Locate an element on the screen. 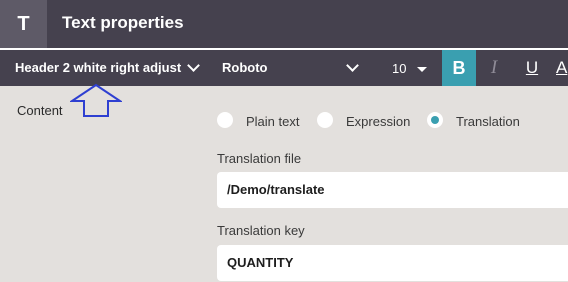  text-color-button-label: A is located at coordinates (562, 67).